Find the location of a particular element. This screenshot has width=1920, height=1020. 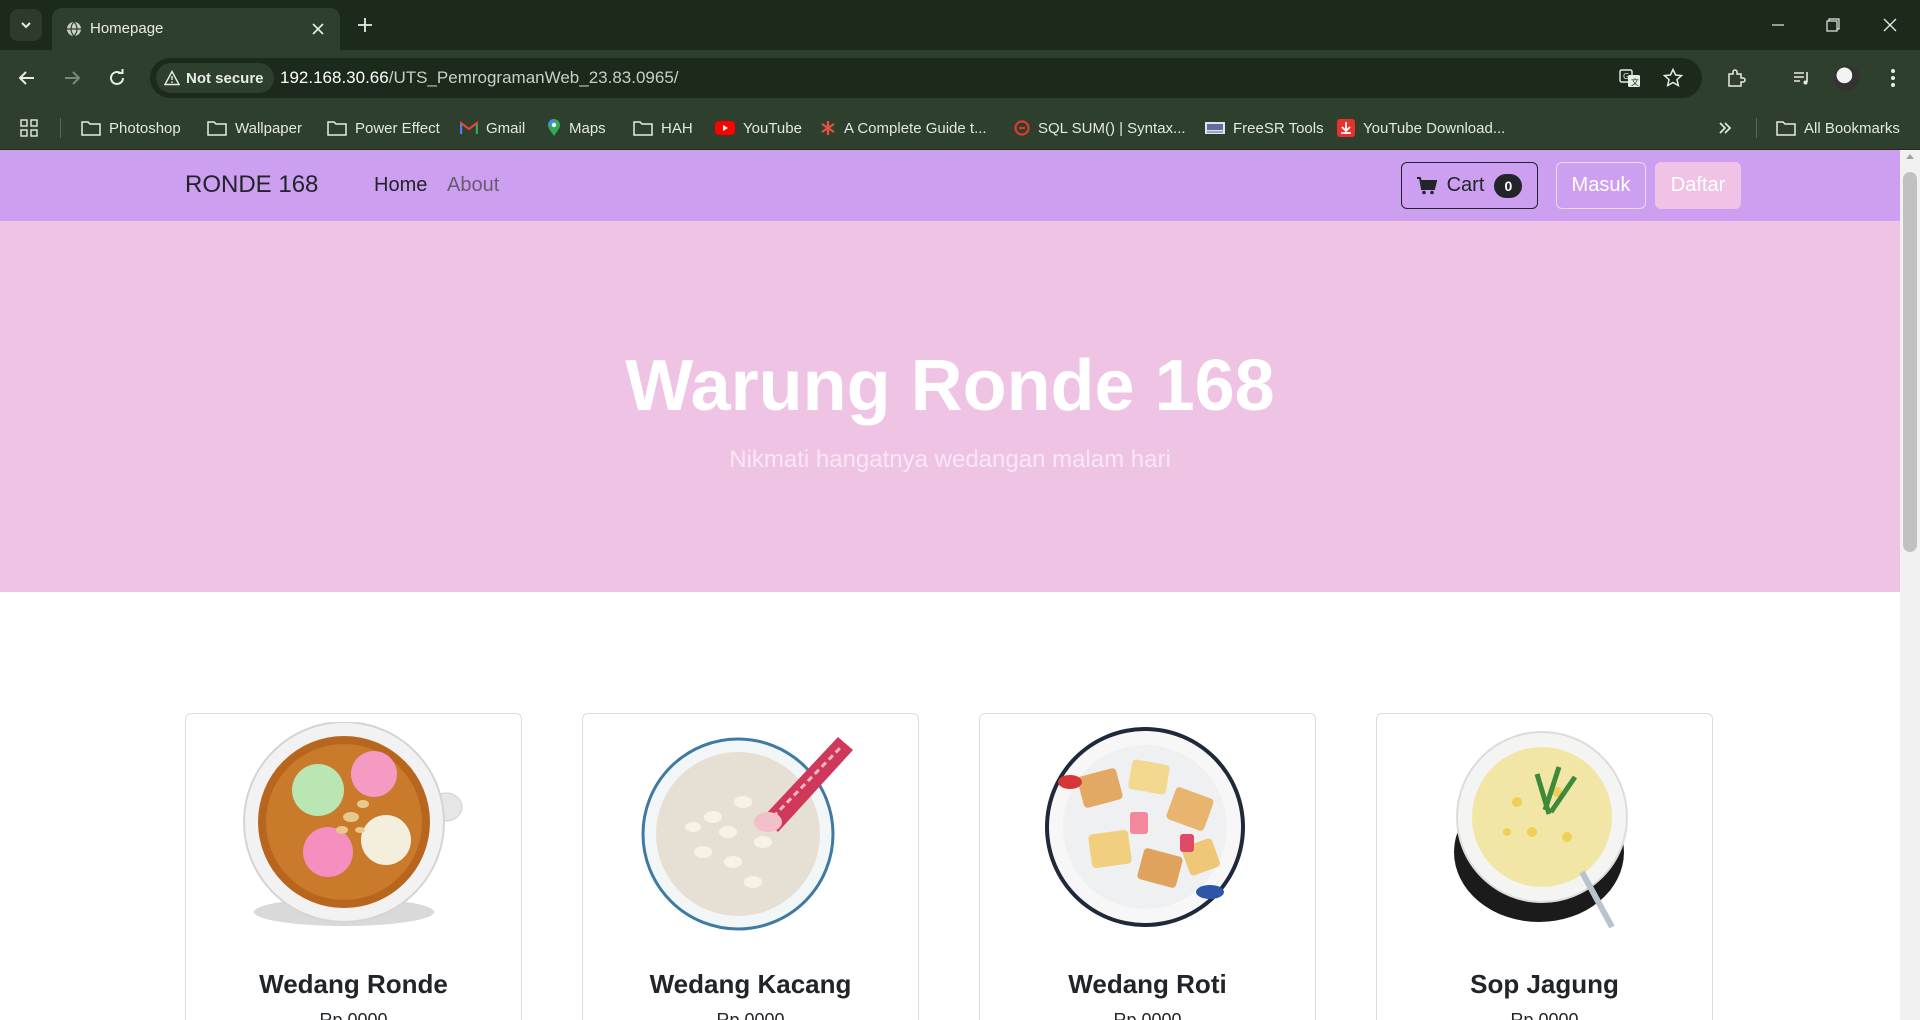

puzzle-icon is located at coordinates (1737, 78).